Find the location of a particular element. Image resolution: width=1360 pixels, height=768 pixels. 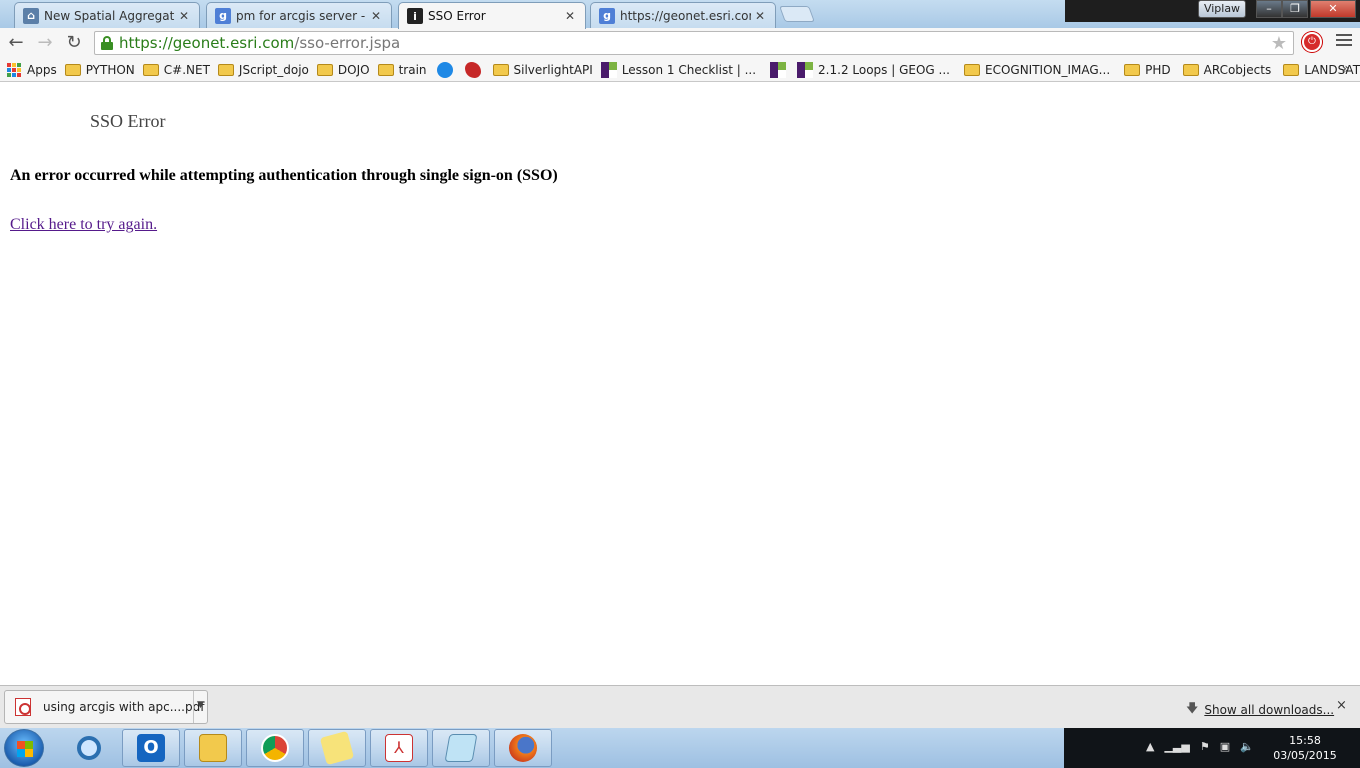

extension-icon: ⏻ is located at coordinates (1312, 42).